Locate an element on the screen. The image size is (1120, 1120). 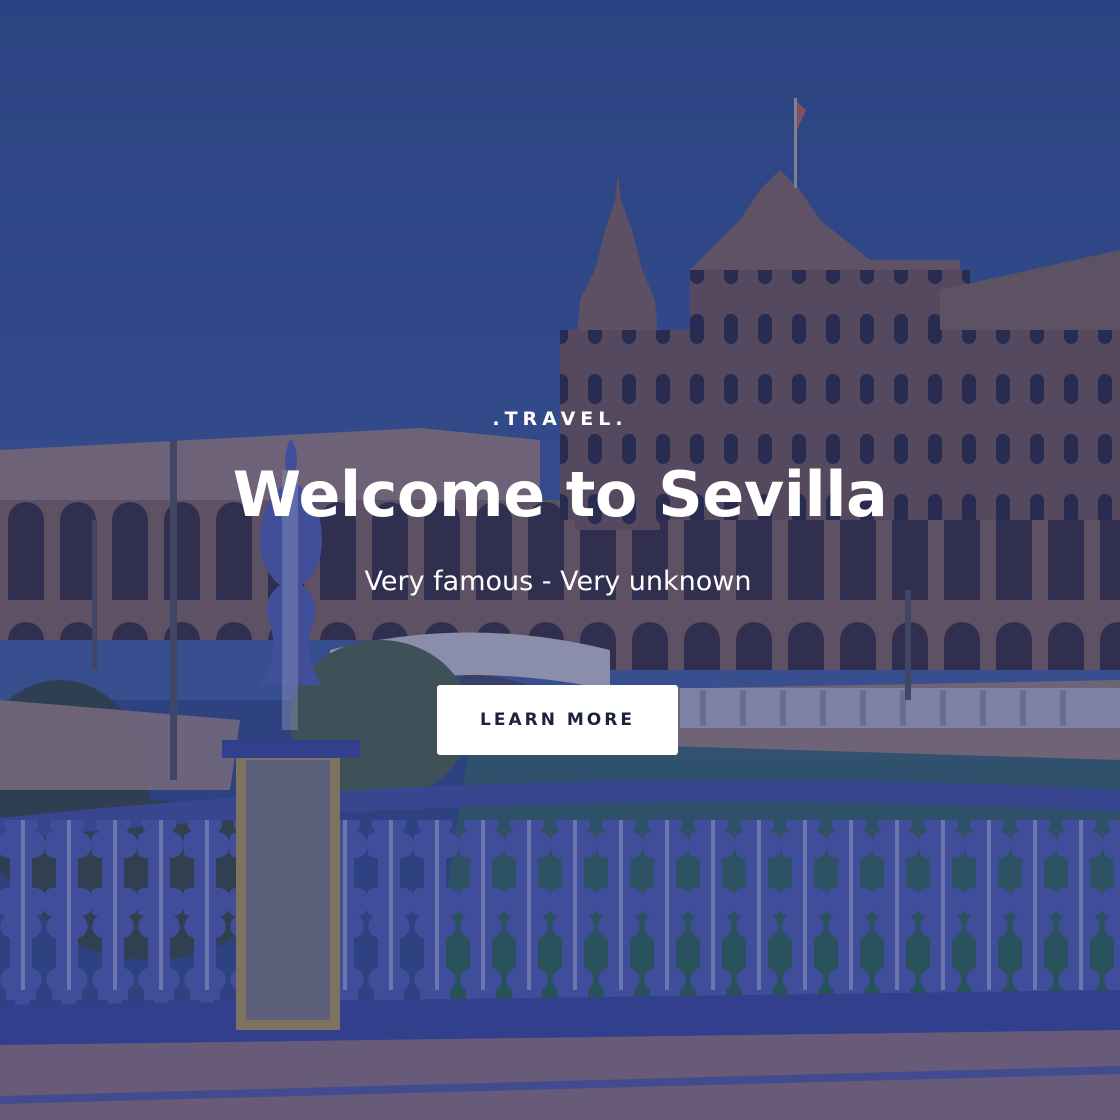
hero-subtitle: Very famous - Very unknown is located at coordinates (558, 581).